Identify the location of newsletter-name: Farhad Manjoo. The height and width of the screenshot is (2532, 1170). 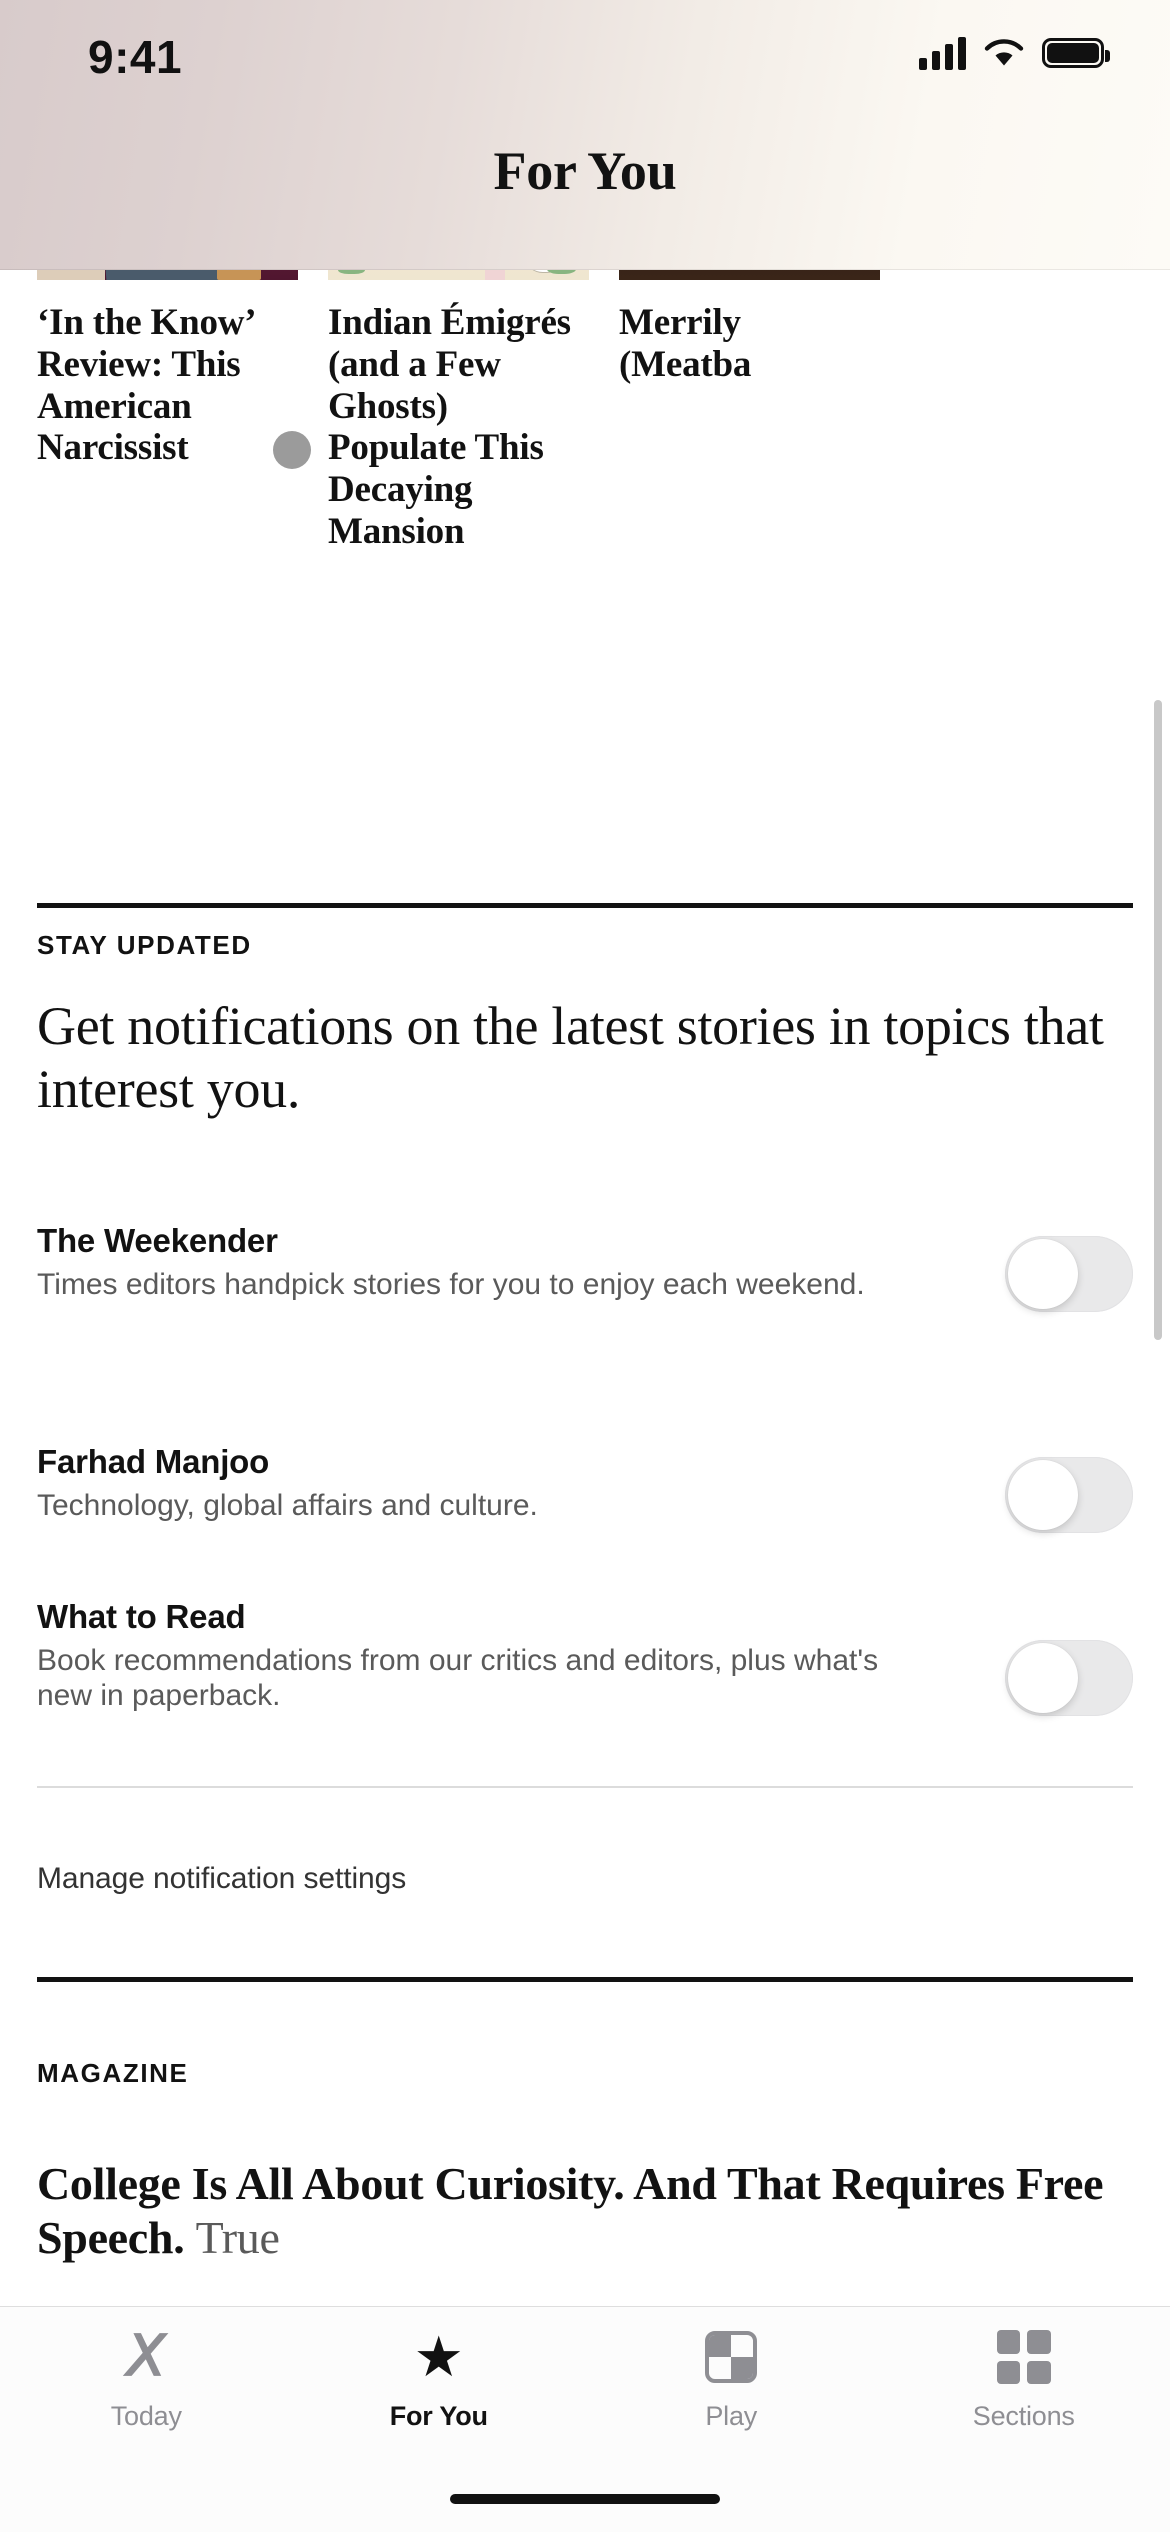
(153, 1461).